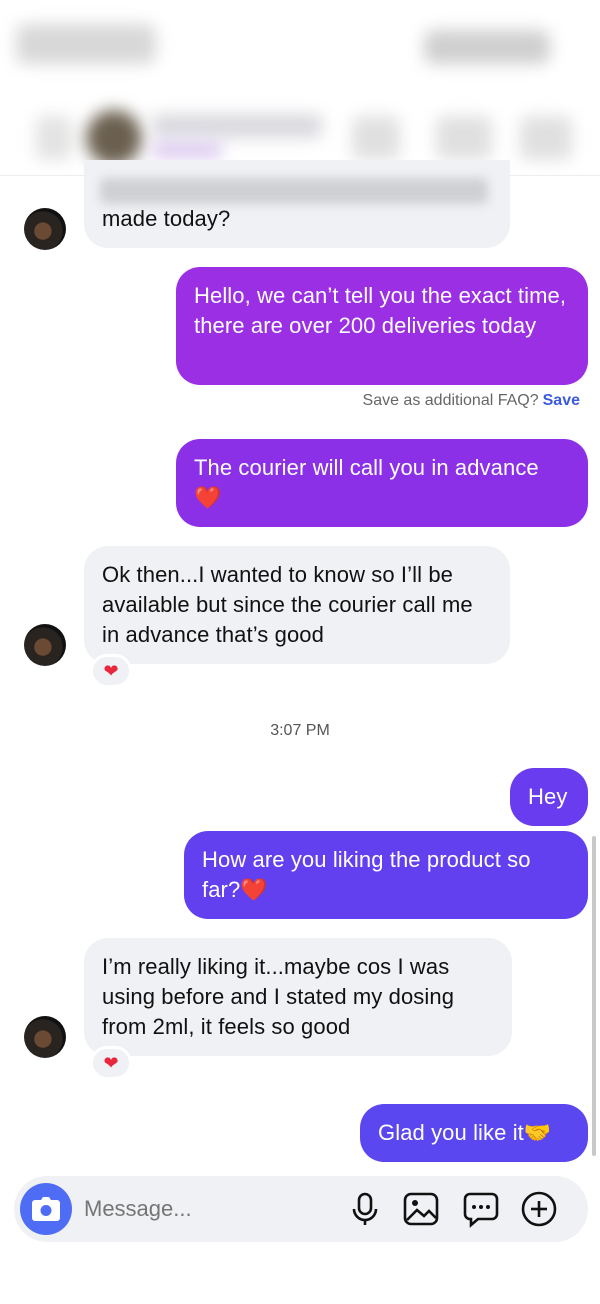 Image resolution: width=600 pixels, height=1304 pixels. I want to click on video-call-button, so click(464, 138).